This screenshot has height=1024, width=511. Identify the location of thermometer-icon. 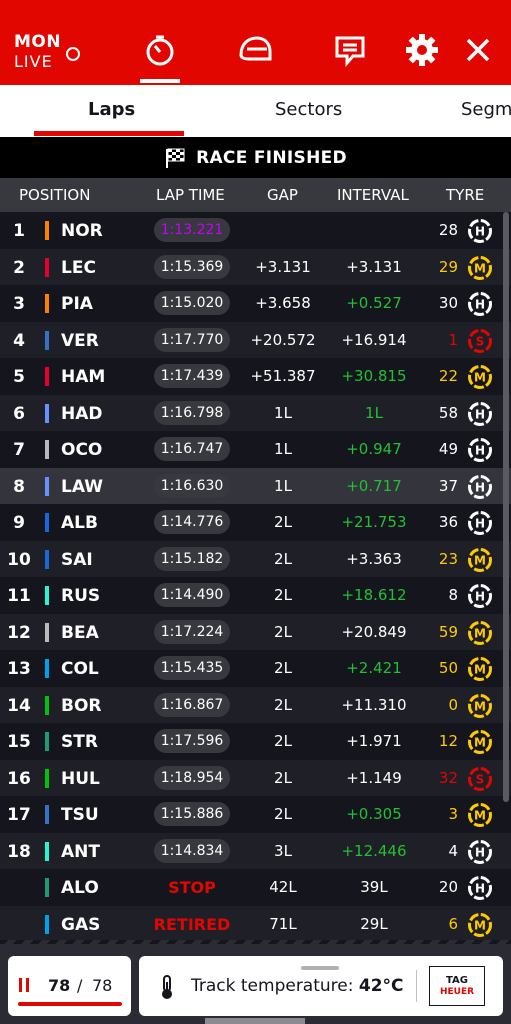
(167, 987).